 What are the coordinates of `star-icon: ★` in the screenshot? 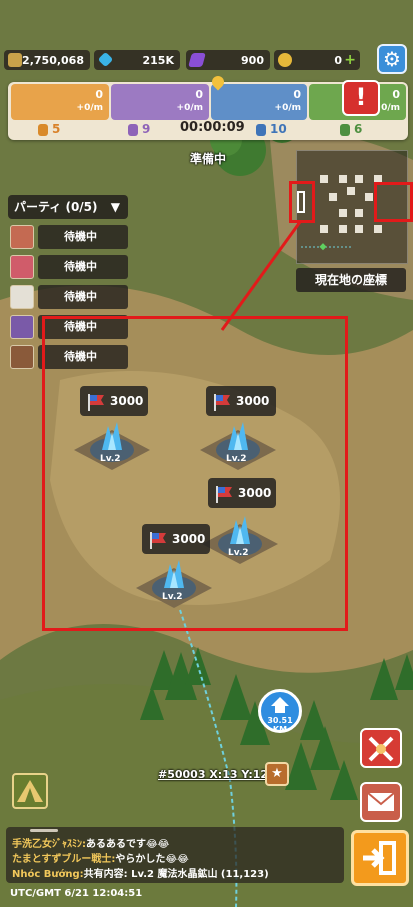 It's located at (277, 773).